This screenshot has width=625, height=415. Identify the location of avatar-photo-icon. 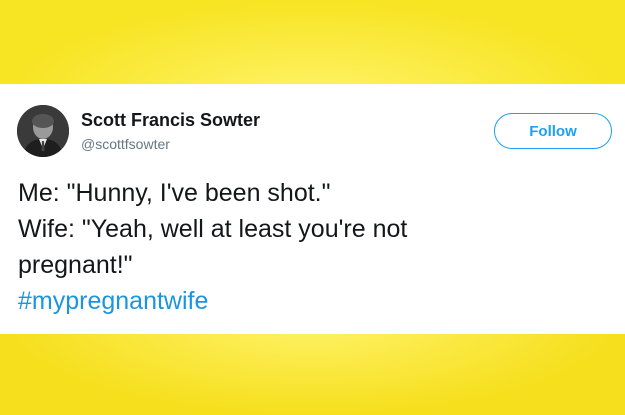
(43, 131).